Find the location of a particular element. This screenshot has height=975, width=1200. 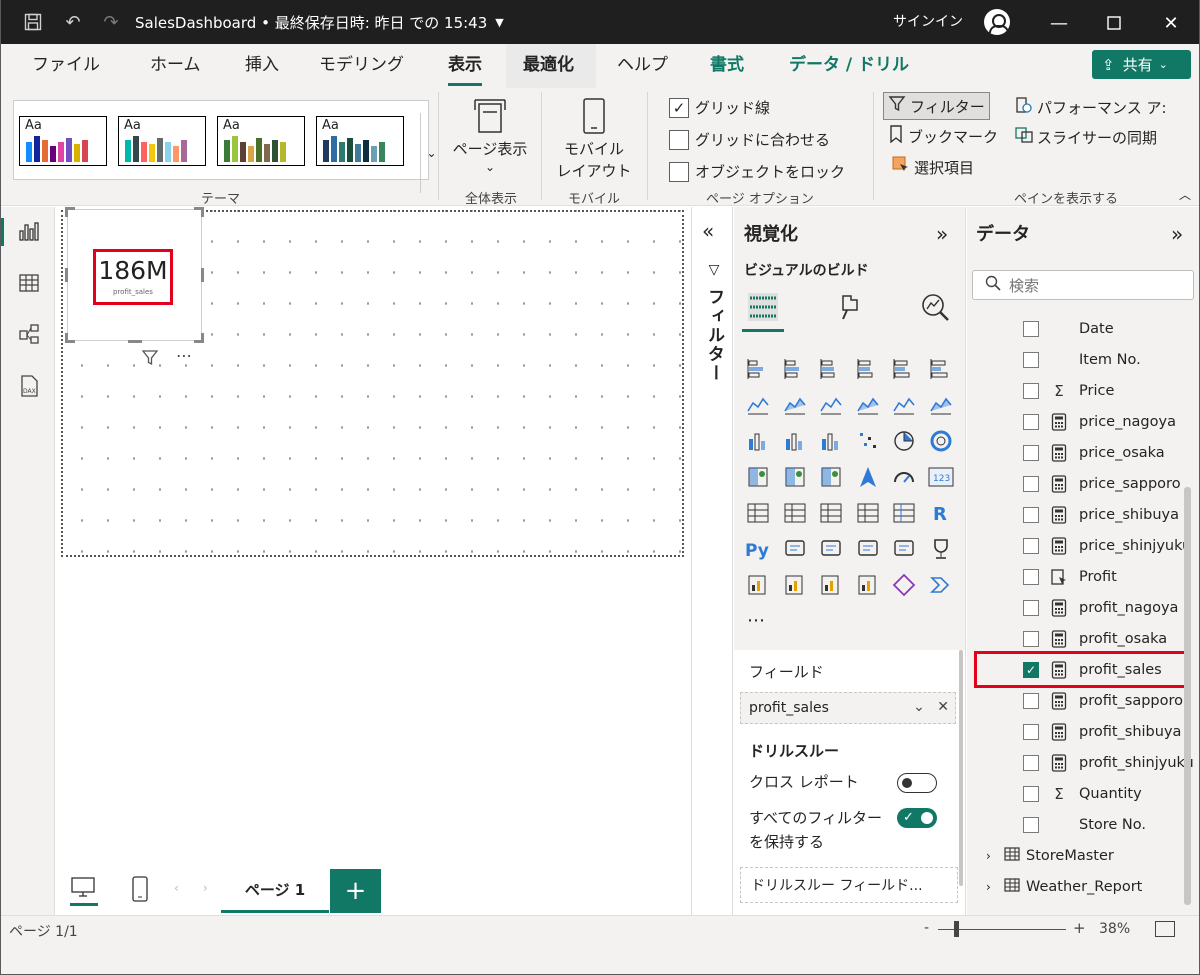

matrix-icon is located at coordinates (904, 513).